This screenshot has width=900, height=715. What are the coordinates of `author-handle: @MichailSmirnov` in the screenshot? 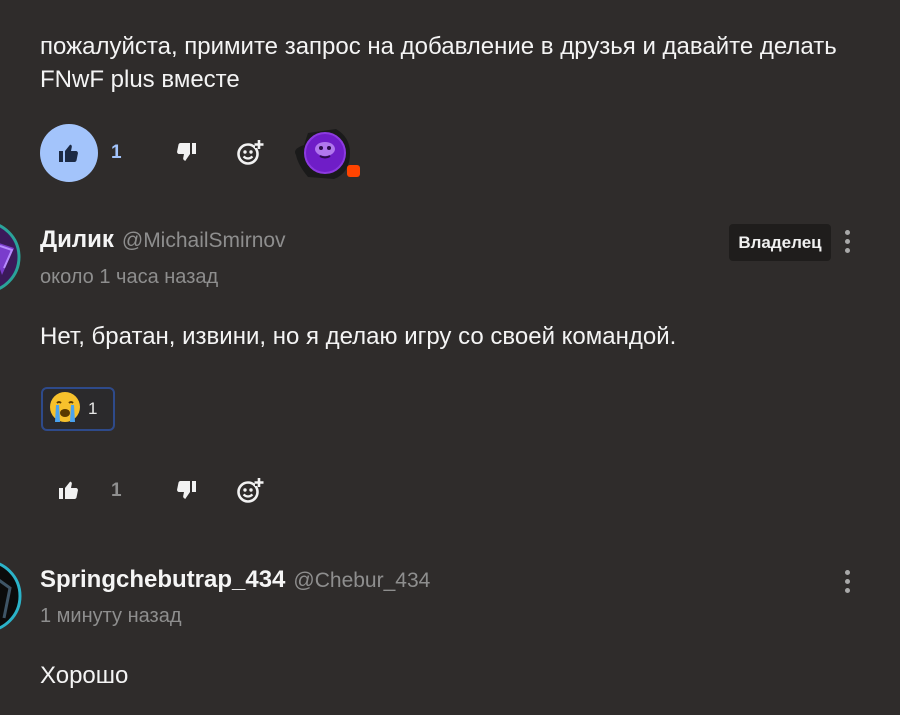 It's located at (204, 241).